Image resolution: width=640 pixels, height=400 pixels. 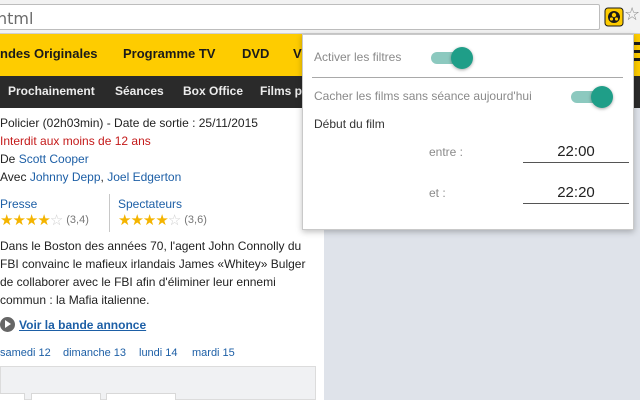 I want to click on day-tab-sunday: dimanche 13, so click(x=94, y=353).